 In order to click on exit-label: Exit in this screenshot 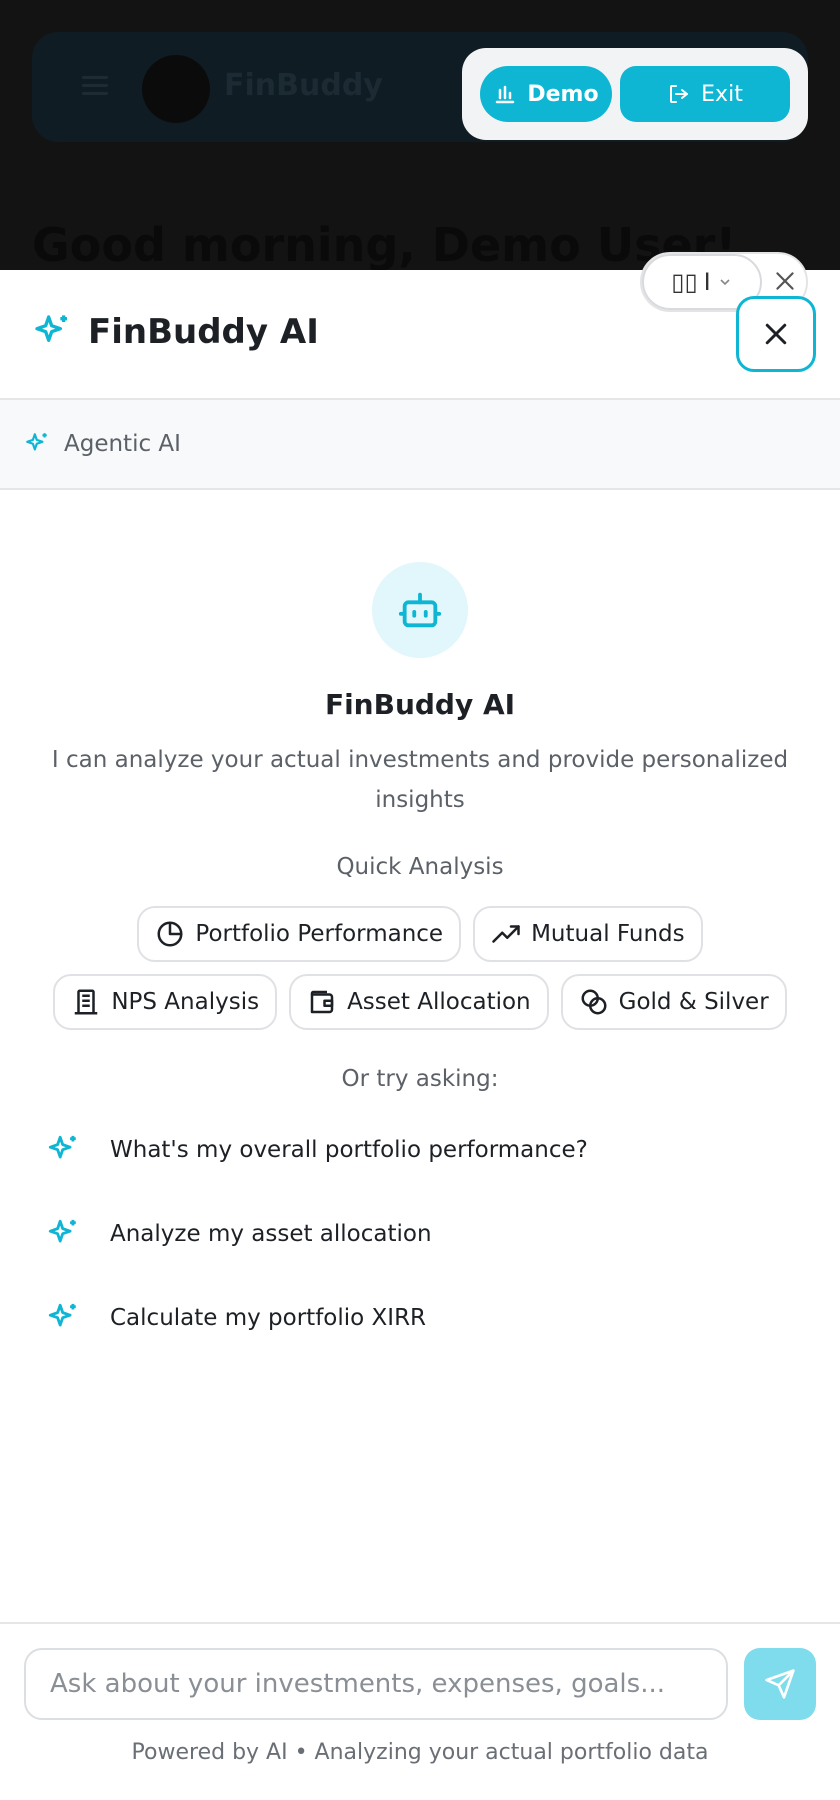, I will do `click(722, 94)`.